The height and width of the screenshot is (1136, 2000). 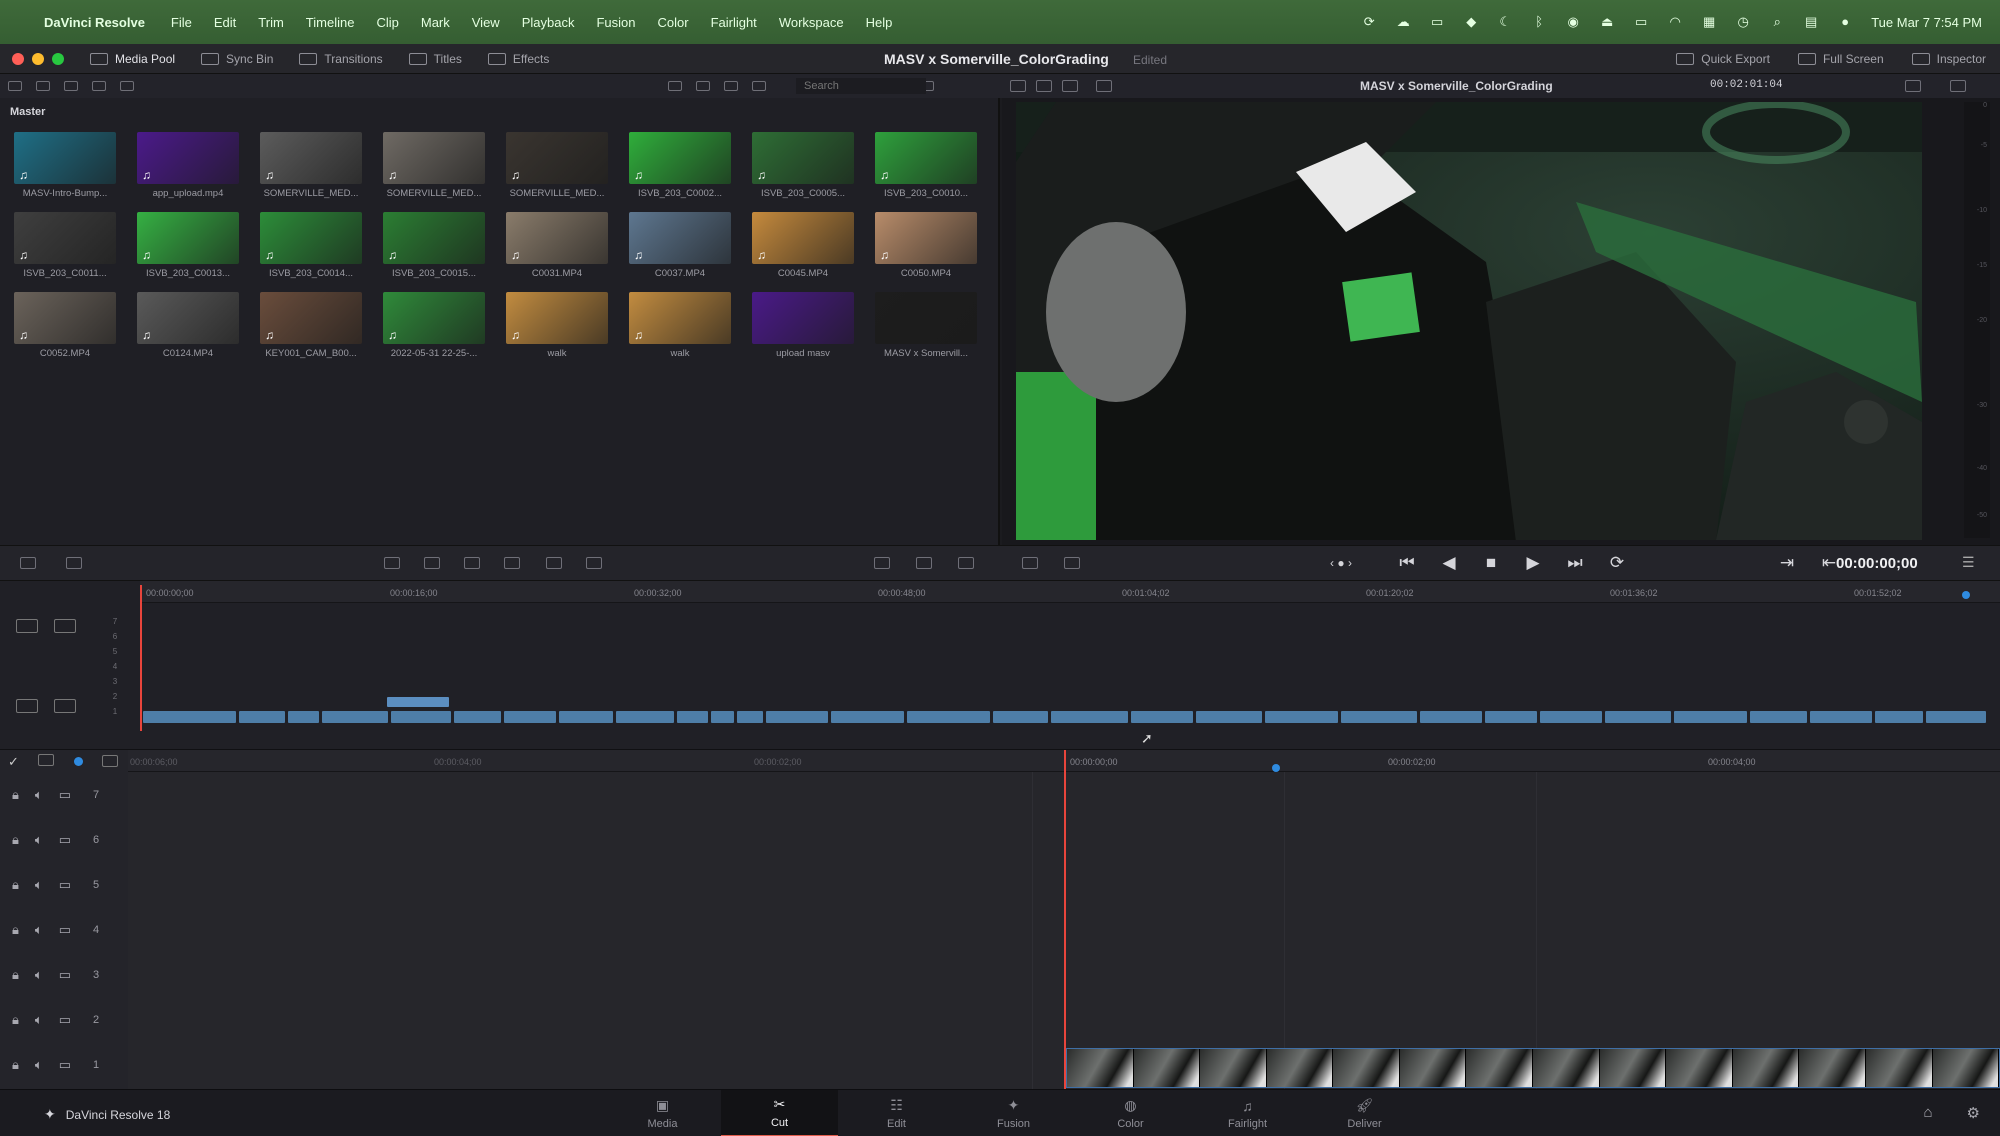 What do you see at coordinates (779, 1113) in the screenshot?
I see `page-tab-cut: ✂ Cut` at bounding box center [779, 1113].